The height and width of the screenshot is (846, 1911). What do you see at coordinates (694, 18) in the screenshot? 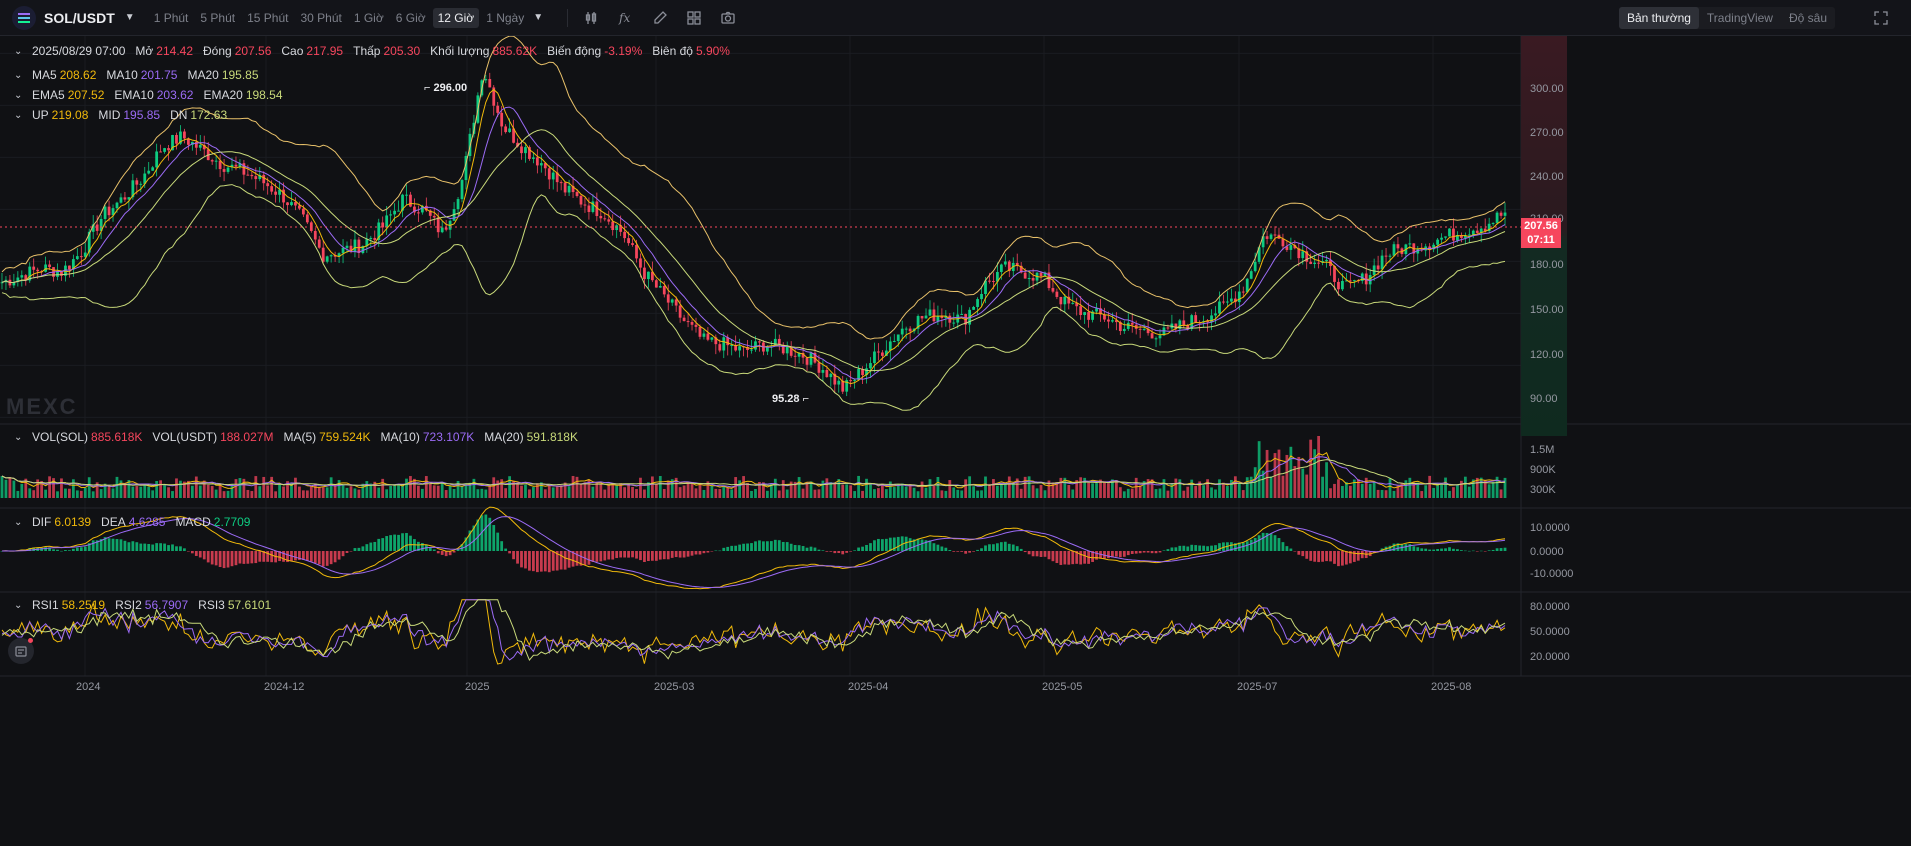
I see `layout-icon` at bounding box center [694, 18].